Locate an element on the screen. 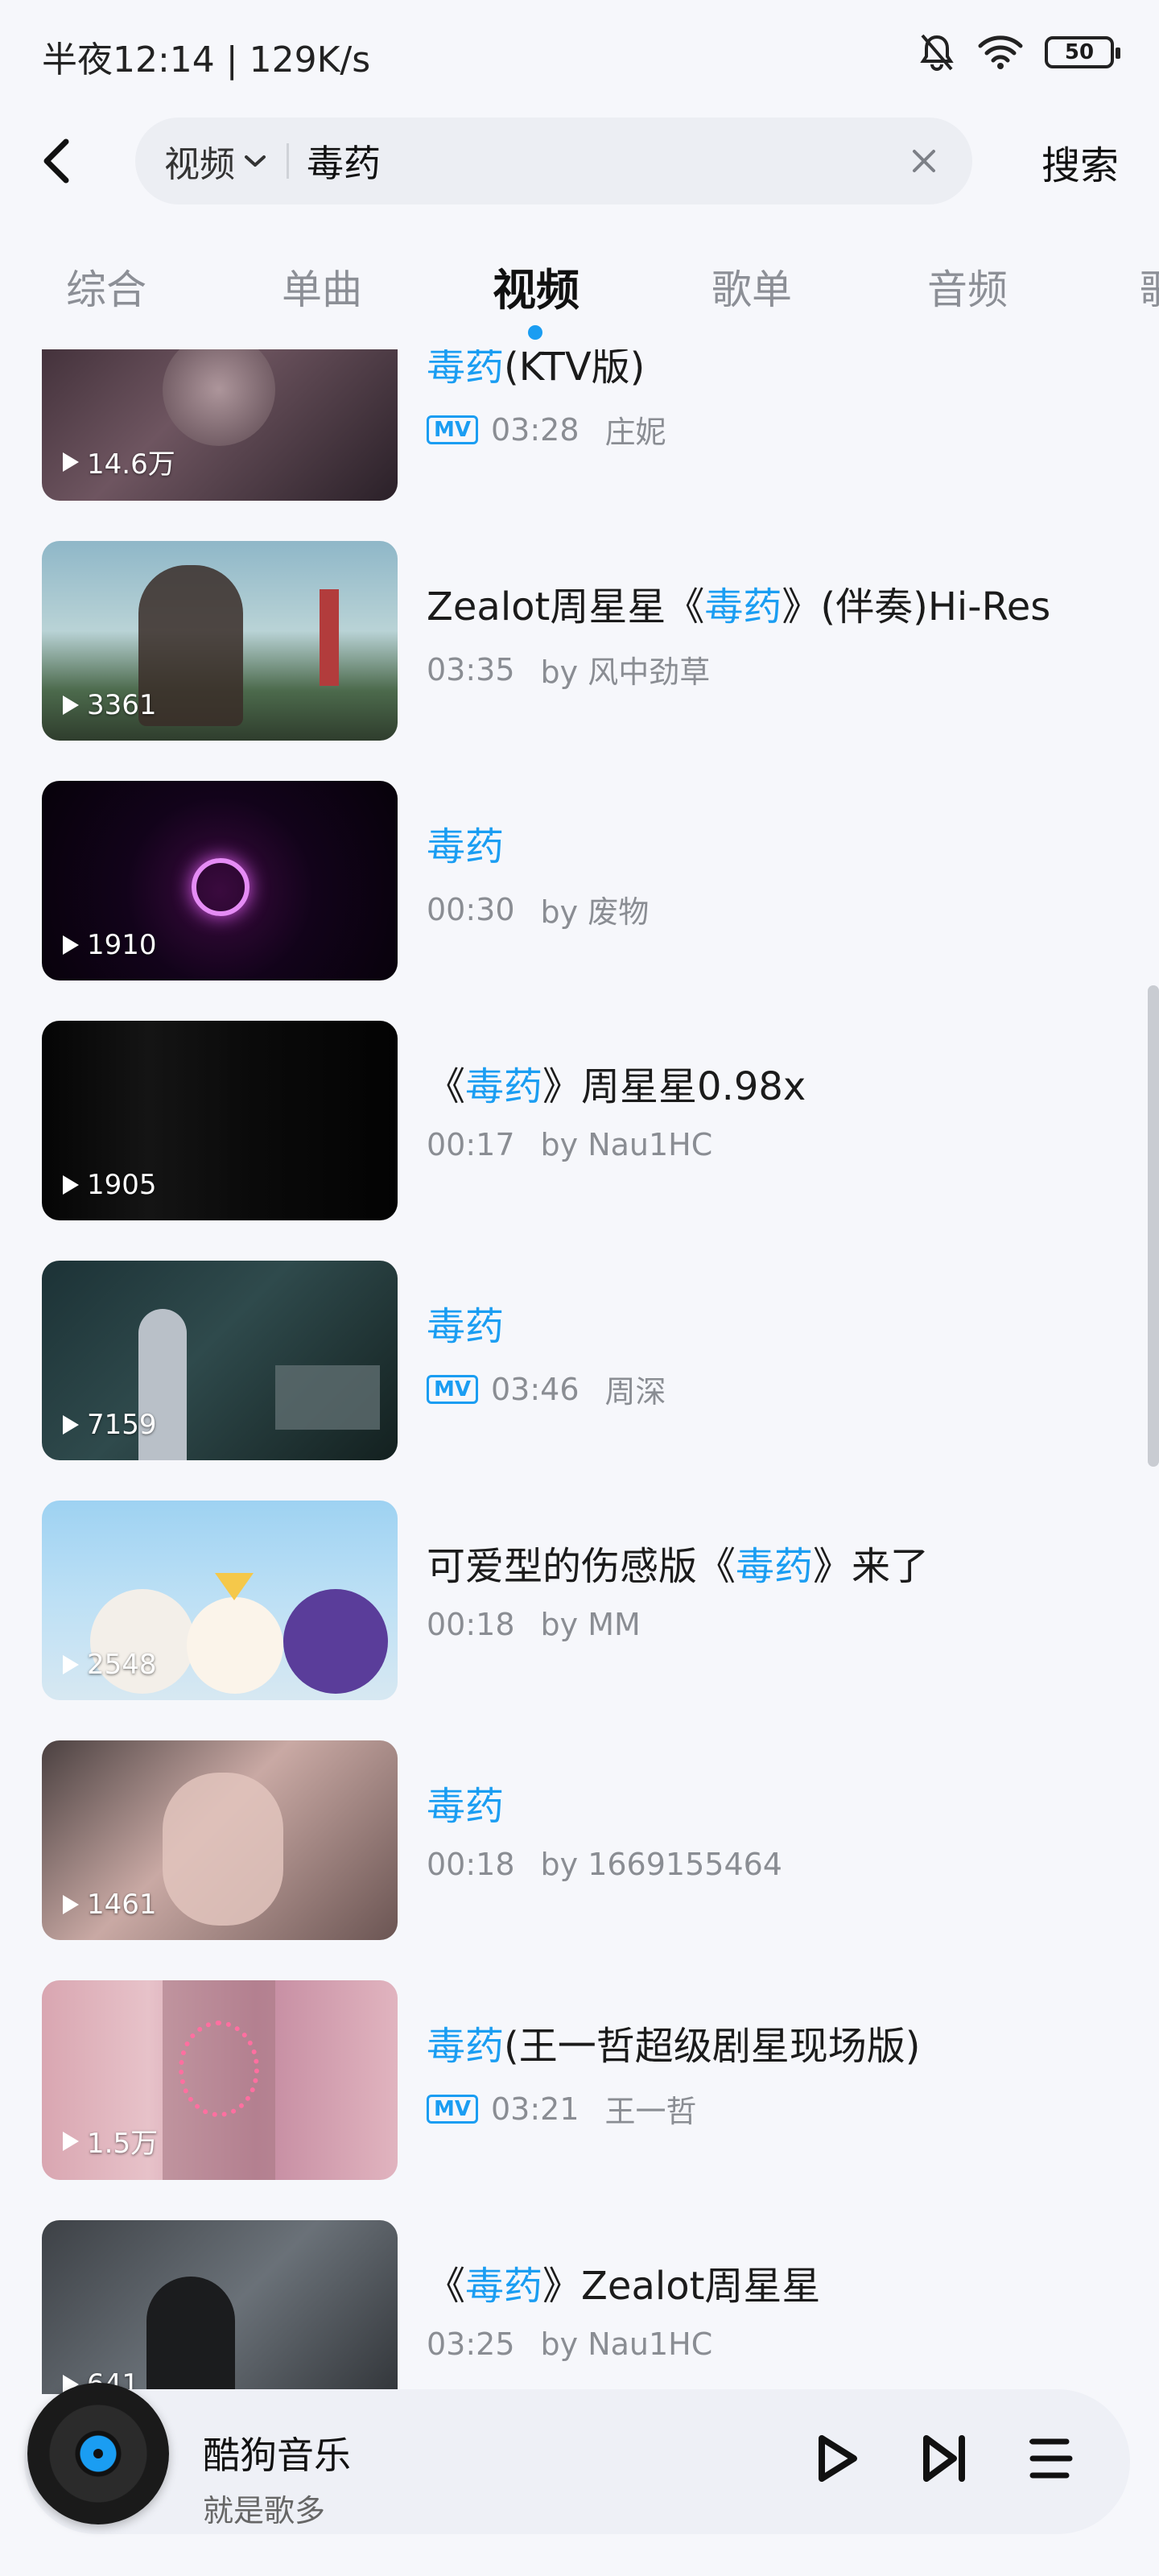 Image resolution: width=1159 pixels, height=2576 pixels. play-count: 1.5万 is located at coordinates (110, 2141).